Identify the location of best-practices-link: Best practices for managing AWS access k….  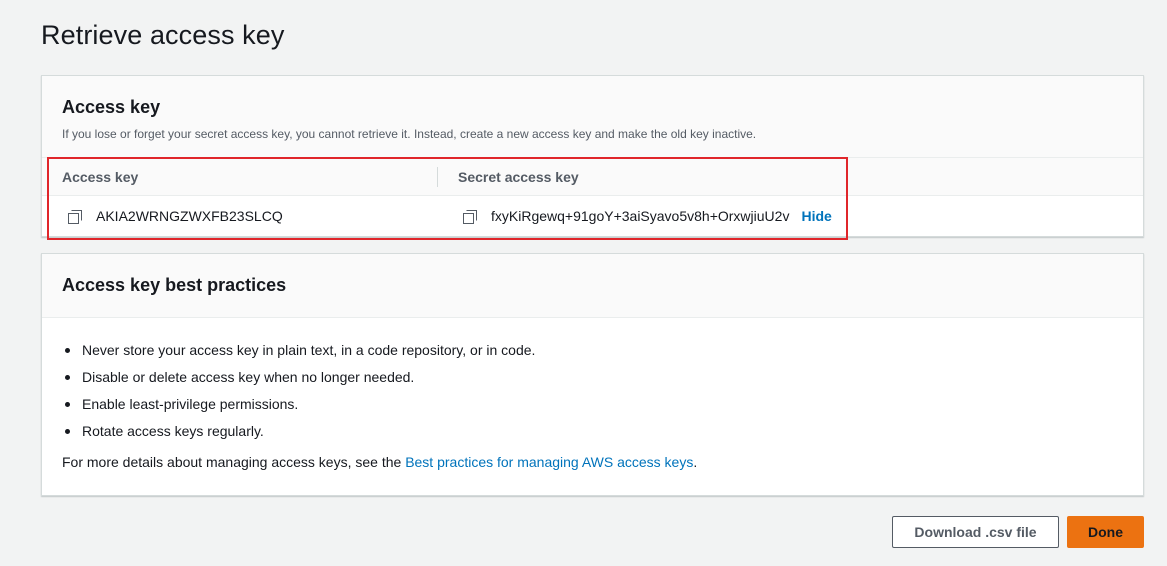
(549, 462).